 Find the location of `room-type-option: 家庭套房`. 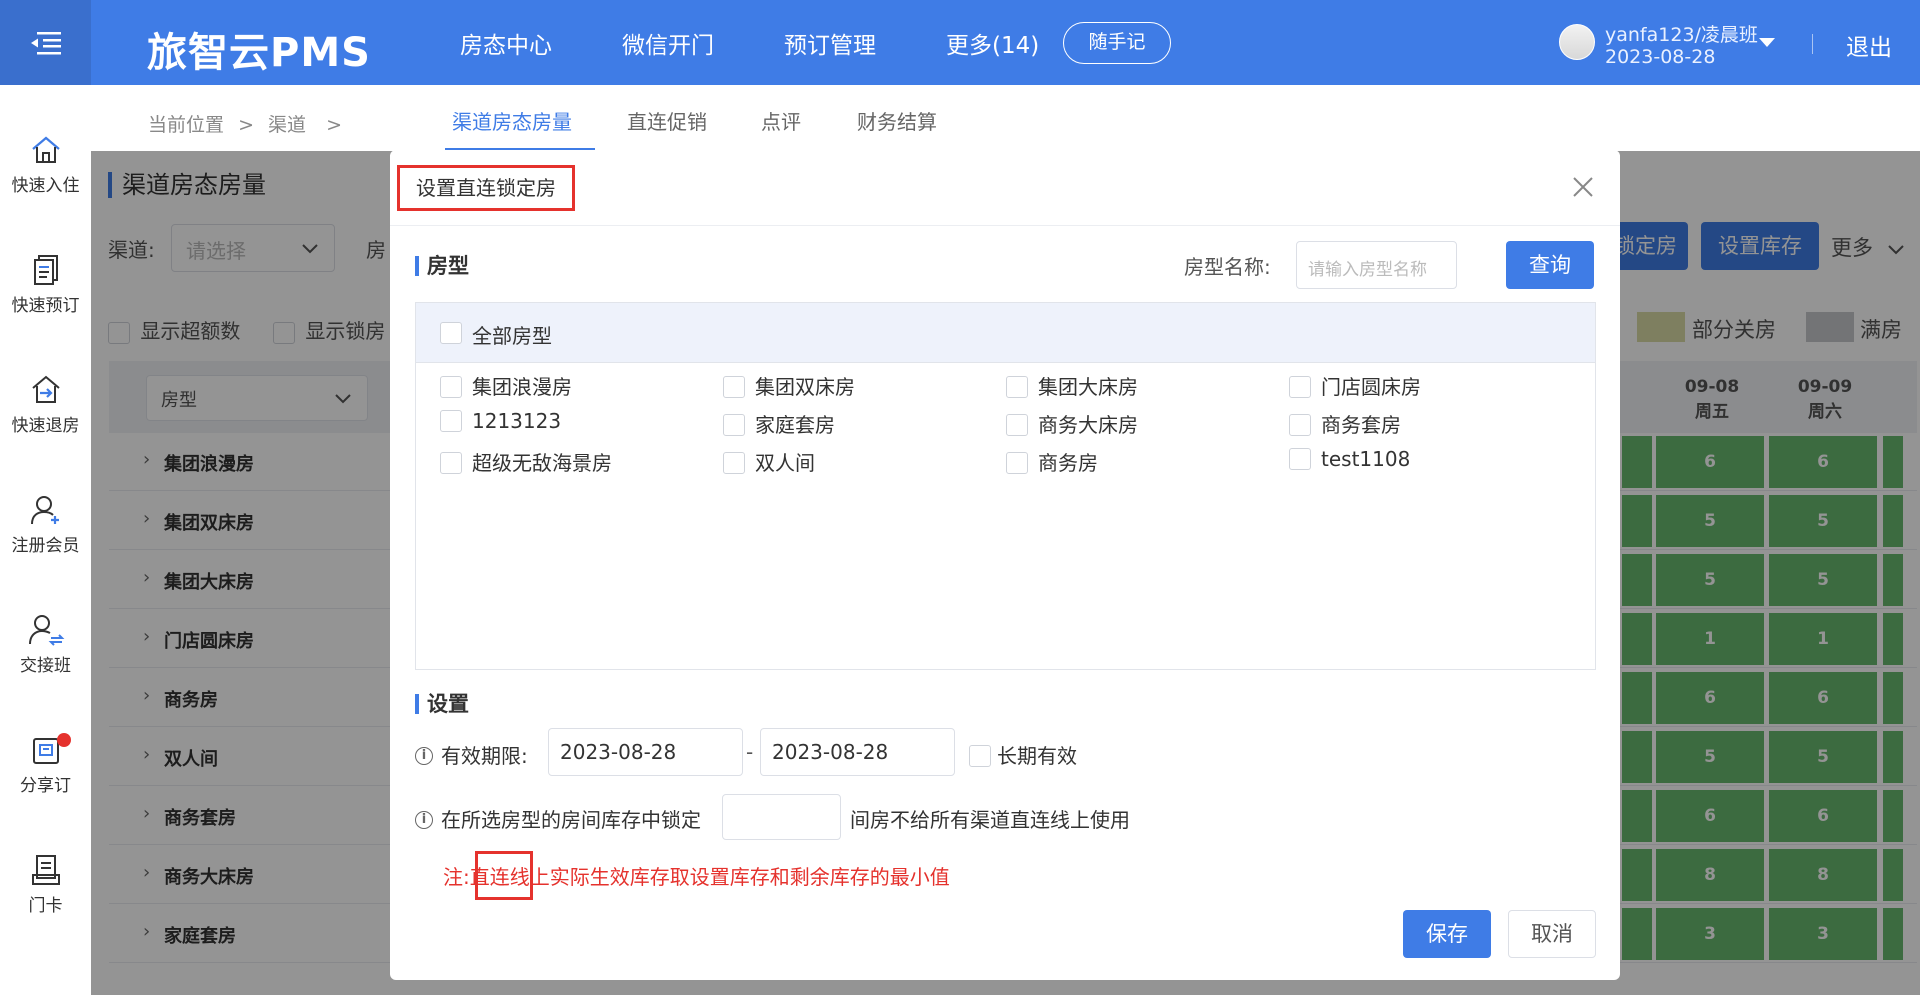

room-type-option: 家庭套房 is located at coordinates (779, 423).